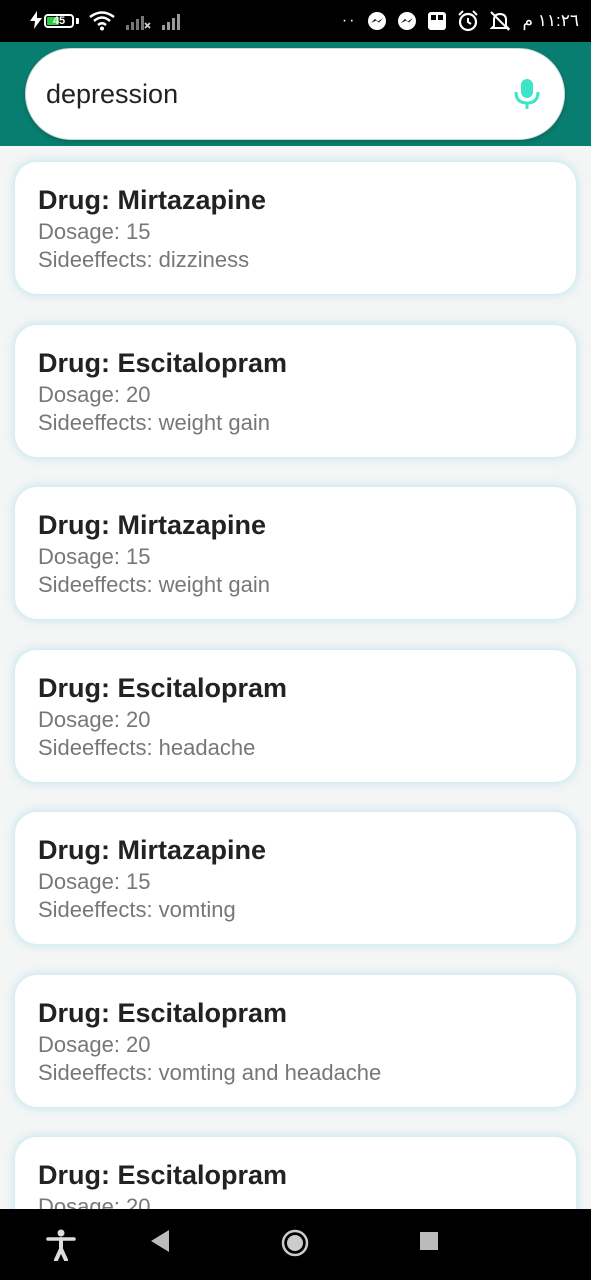 The image size is (591, 1280). I want to click on battery-level: 45, so click(59, 21).